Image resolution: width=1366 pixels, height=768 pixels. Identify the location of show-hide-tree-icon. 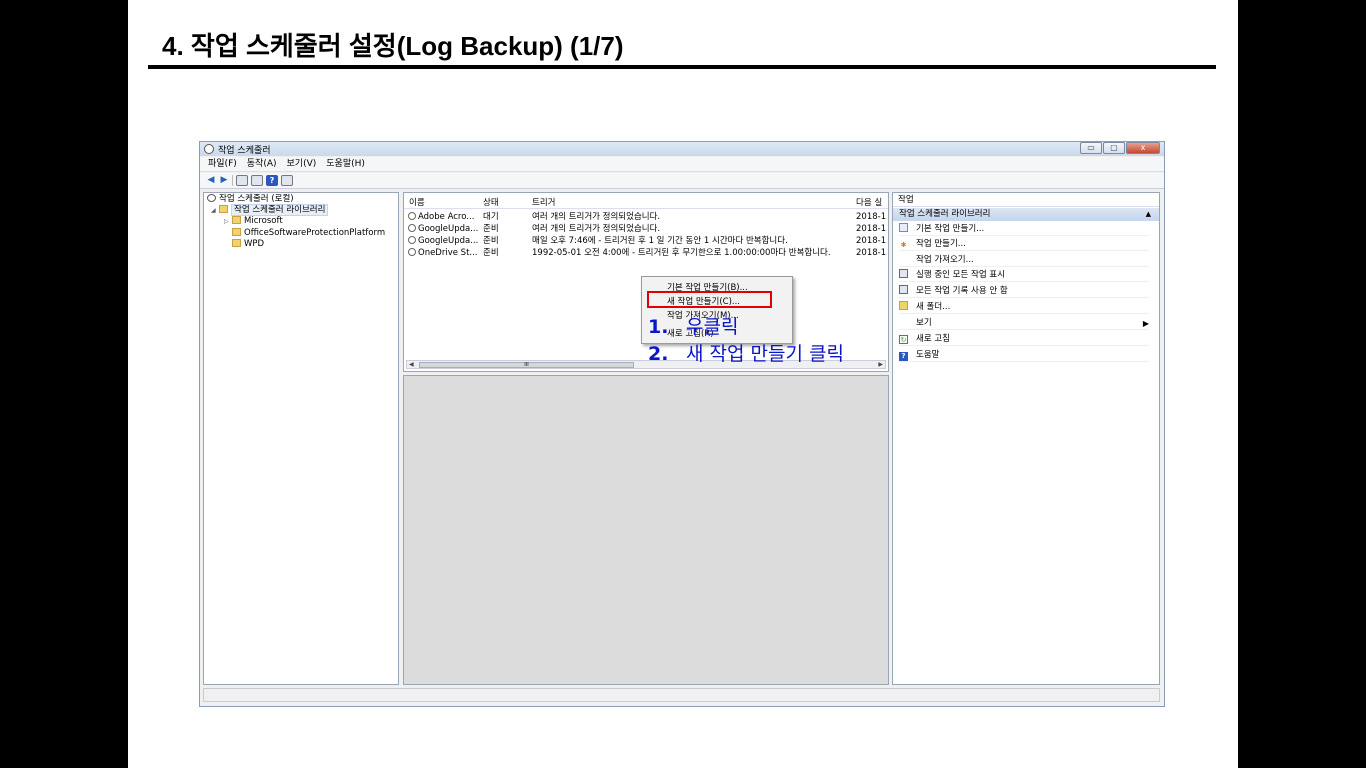
(257, 180).